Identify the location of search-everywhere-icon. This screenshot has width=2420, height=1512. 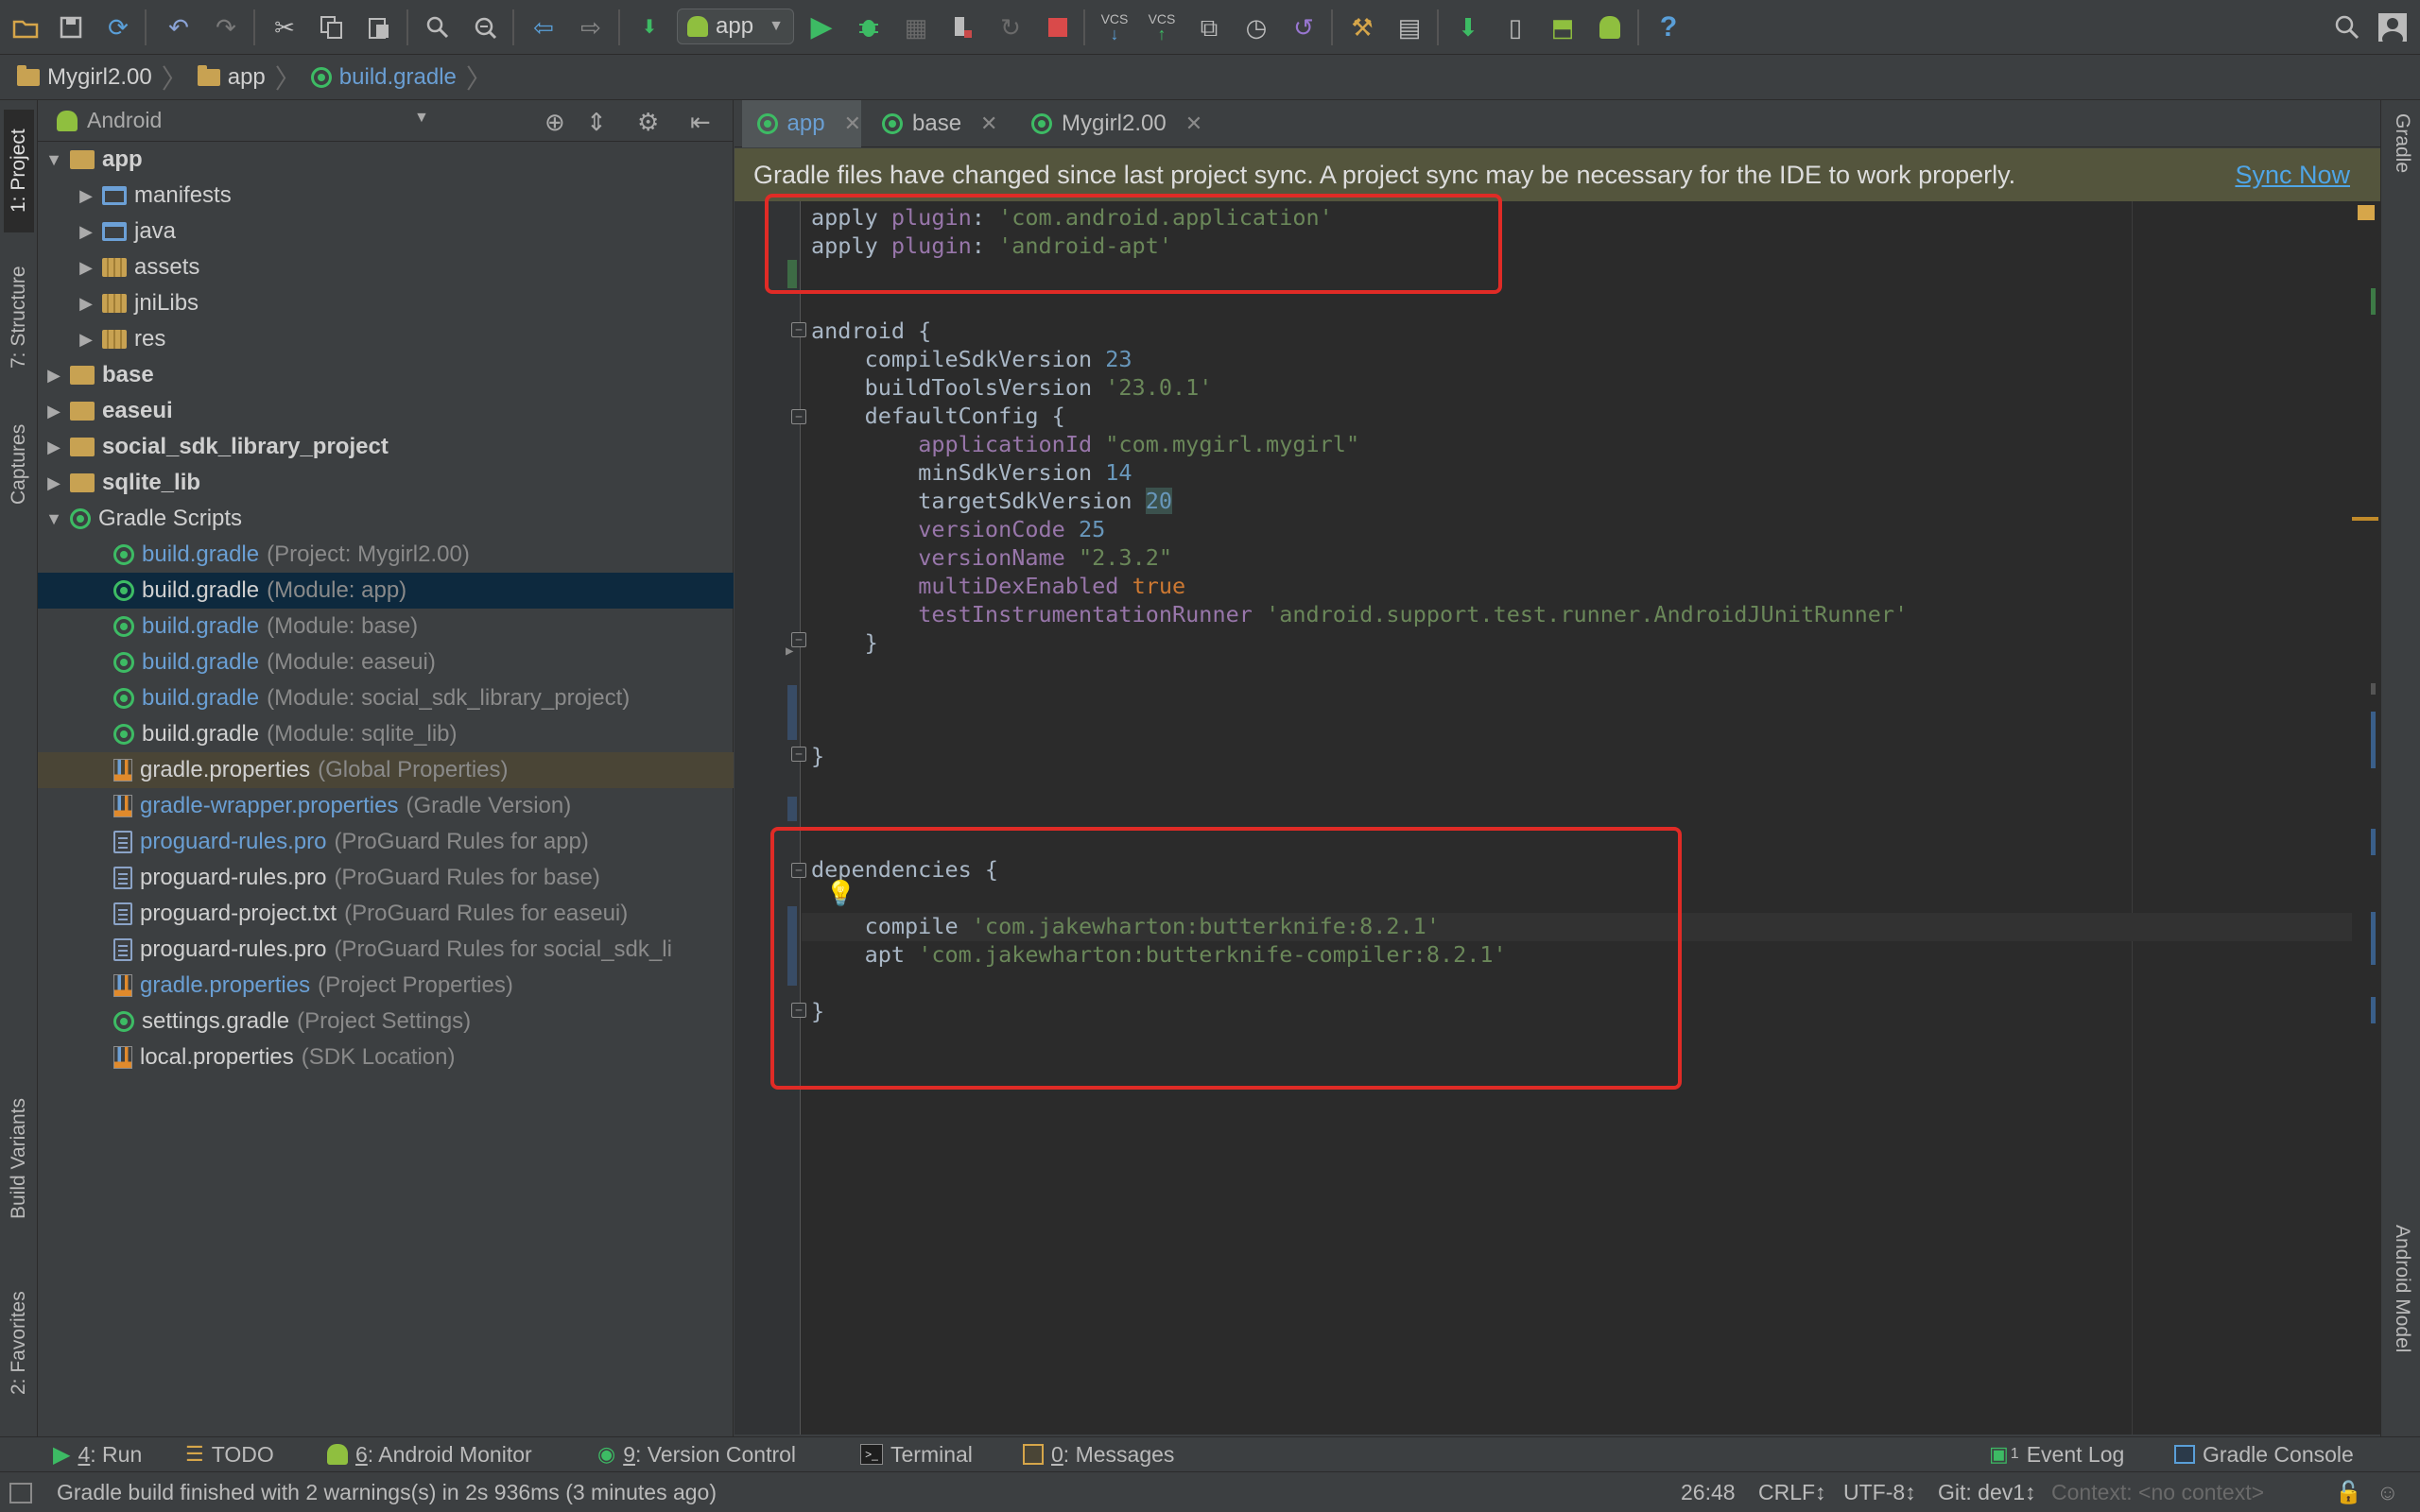
(2347, 27).